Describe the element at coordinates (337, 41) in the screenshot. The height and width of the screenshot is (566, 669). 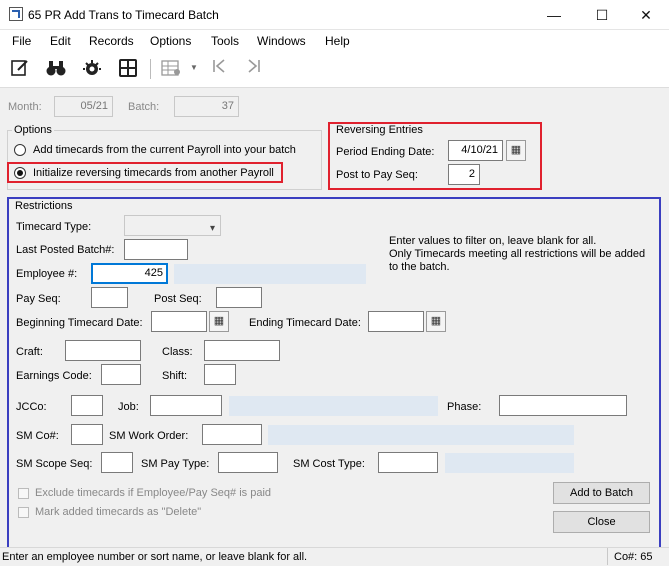
I see `menu-help: Help` at that location.